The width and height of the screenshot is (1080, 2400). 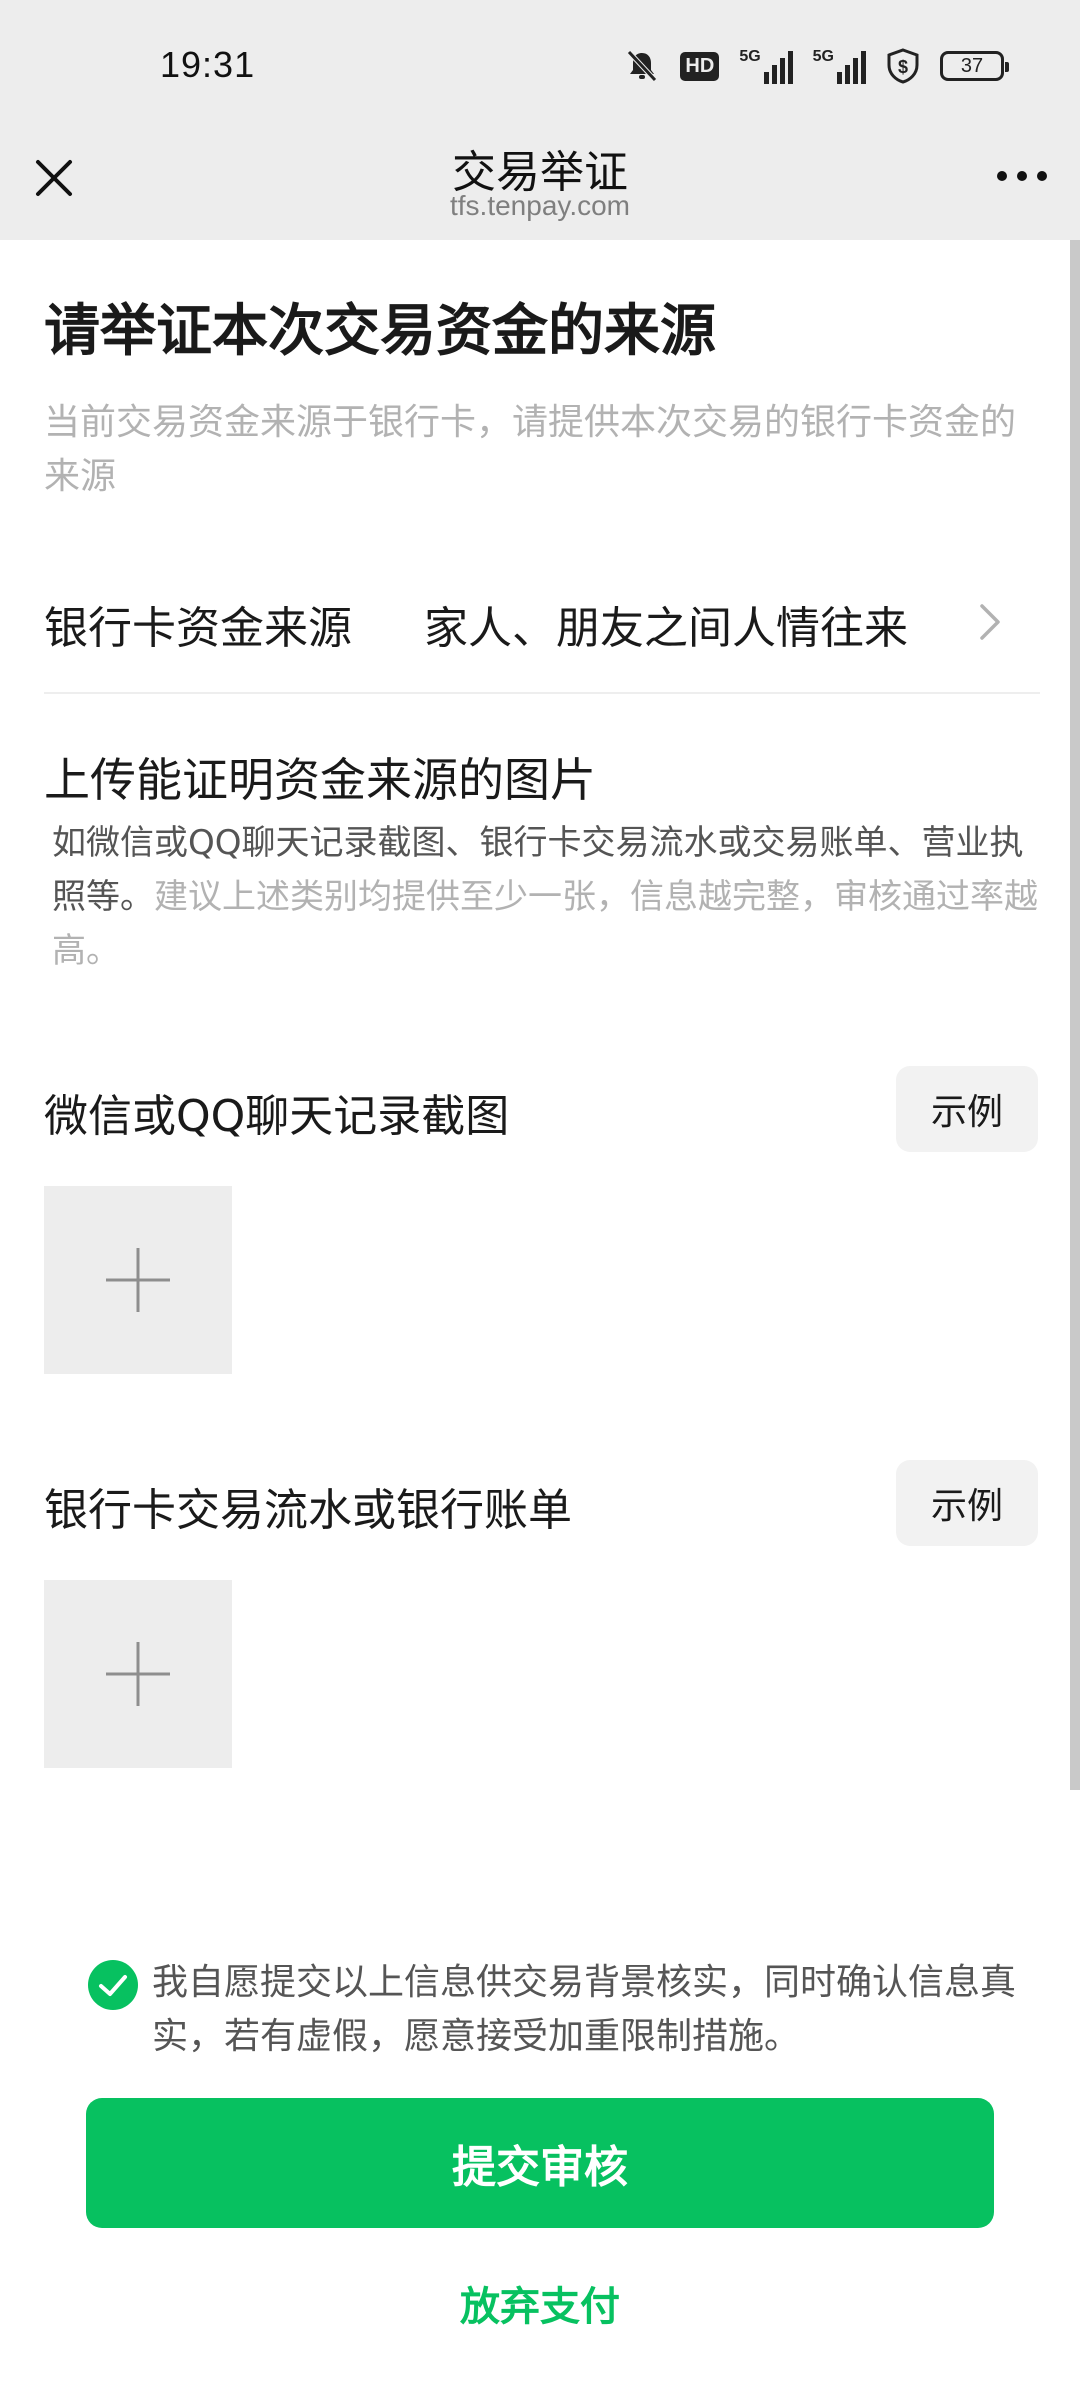 I want to click on bank-statement-title: 银行卡交易流水或银行账单, so click(x=308, y=1510).